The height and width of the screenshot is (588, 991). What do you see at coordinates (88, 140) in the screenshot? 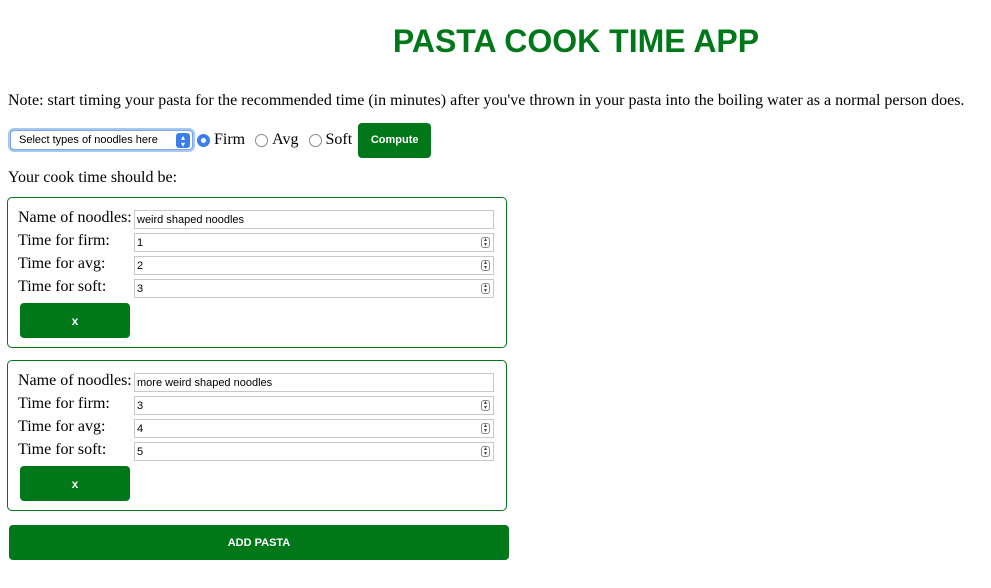
I see `noodle-type-select-value: Select types of noodles here` at bounding box center [88, 140].